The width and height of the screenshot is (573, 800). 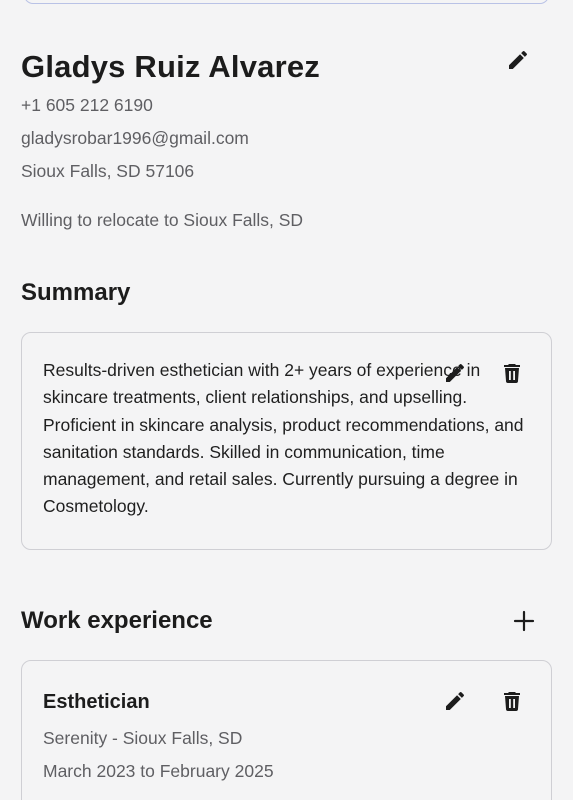 I want to click on edit-summary-button, so click(x=455, y=373).